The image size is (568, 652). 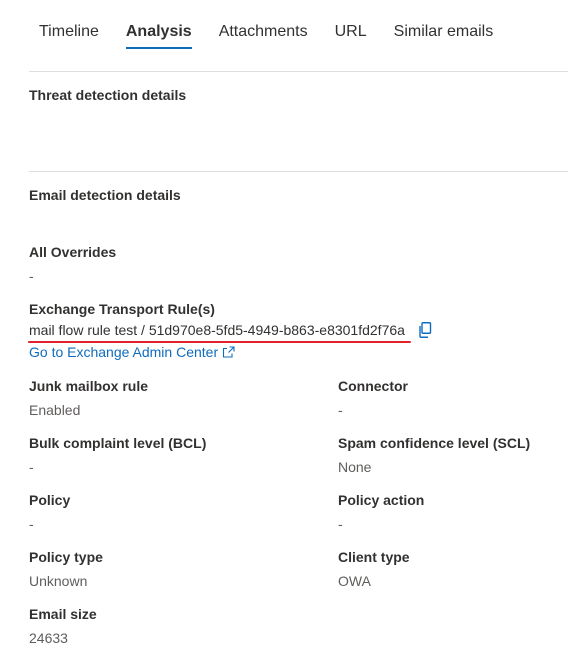 I want to click on connector-value: -, so click(x=340, y=410).